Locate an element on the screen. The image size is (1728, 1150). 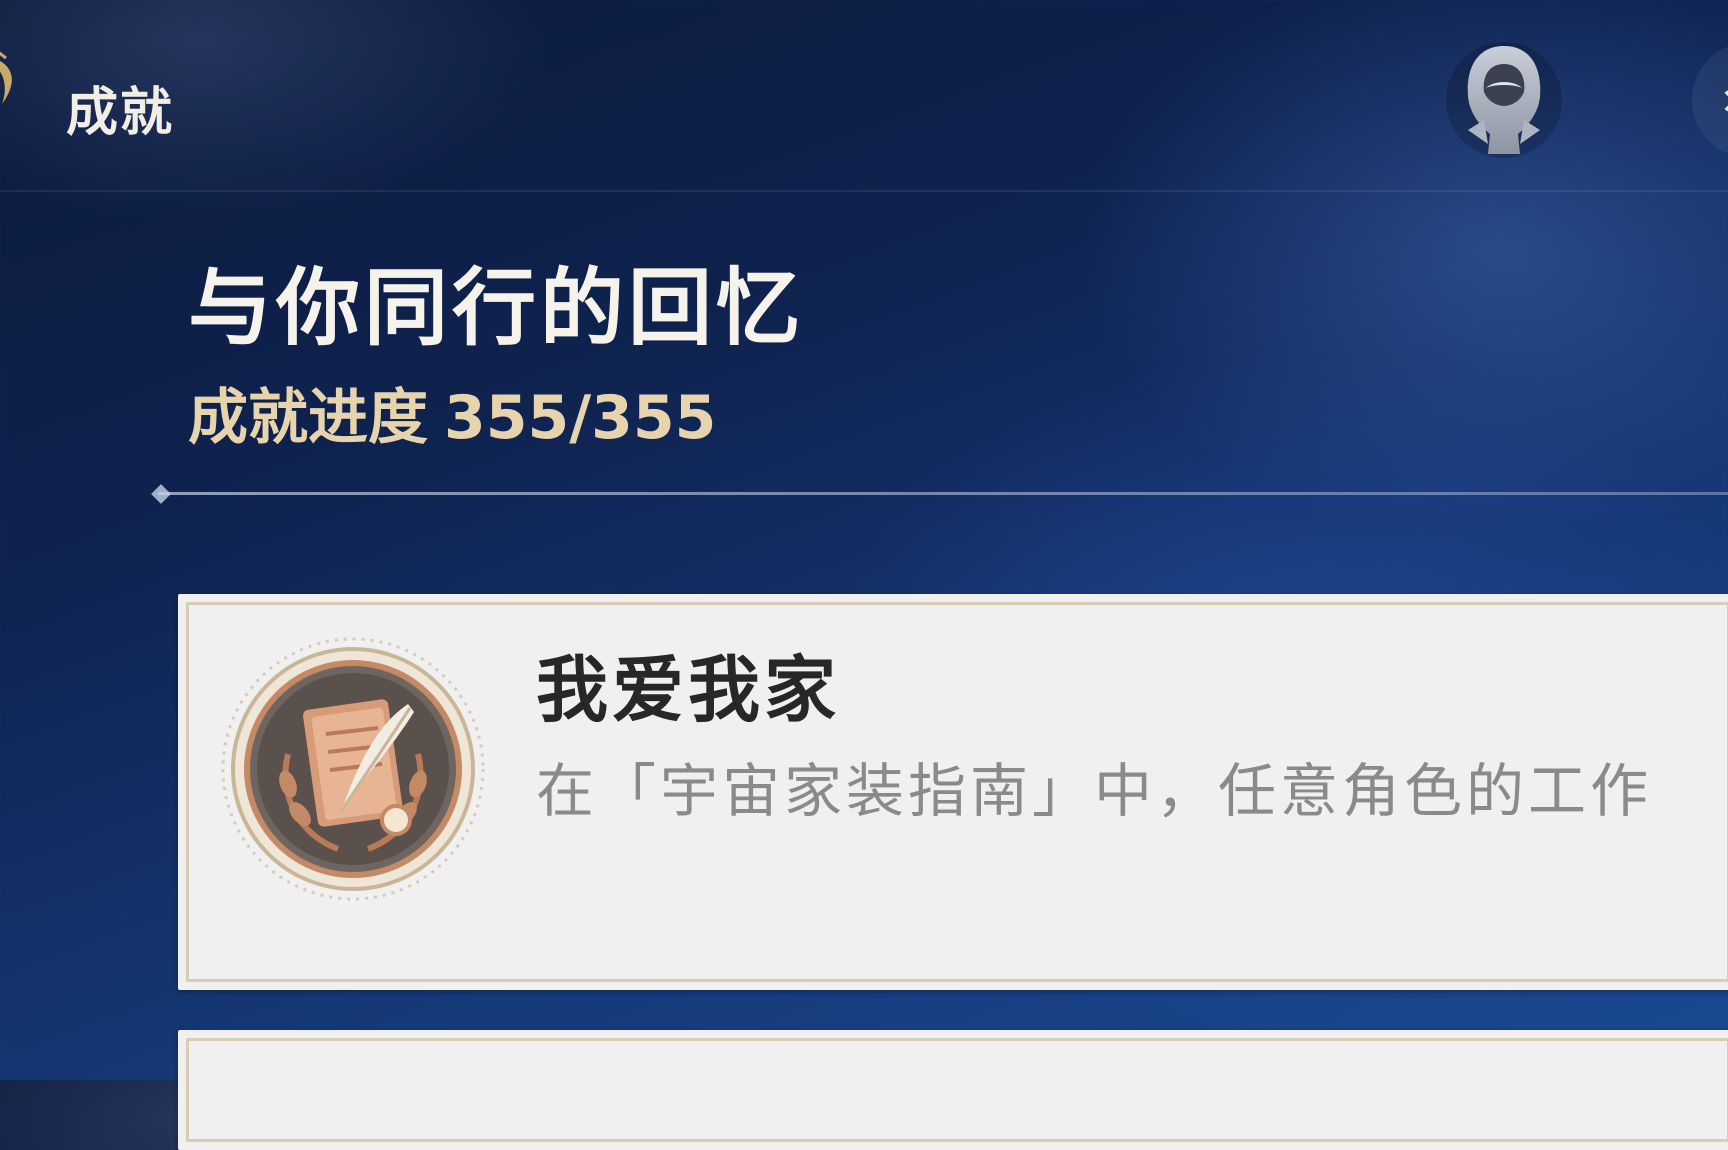
progress-value: 355/355 is located at coordinates (580, 418).